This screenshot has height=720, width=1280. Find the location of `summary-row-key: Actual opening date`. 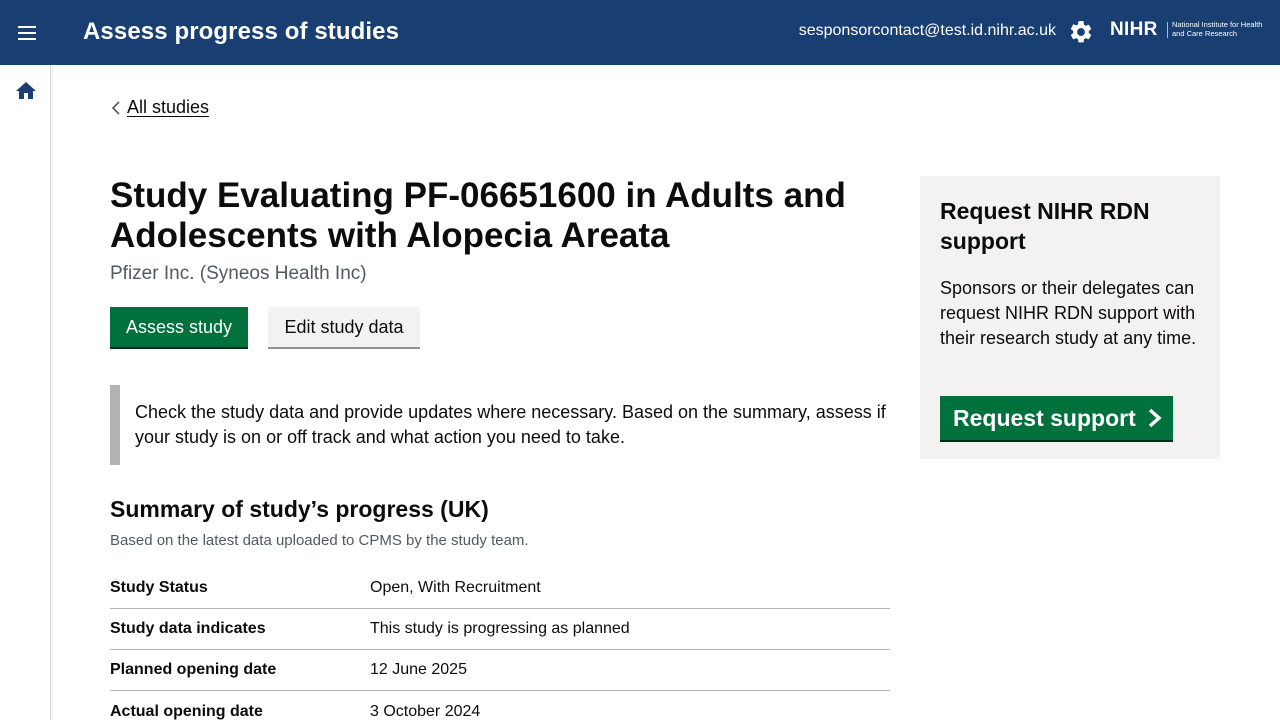

summary-row-key: Actual opening date is located at coordinates (186, 711).